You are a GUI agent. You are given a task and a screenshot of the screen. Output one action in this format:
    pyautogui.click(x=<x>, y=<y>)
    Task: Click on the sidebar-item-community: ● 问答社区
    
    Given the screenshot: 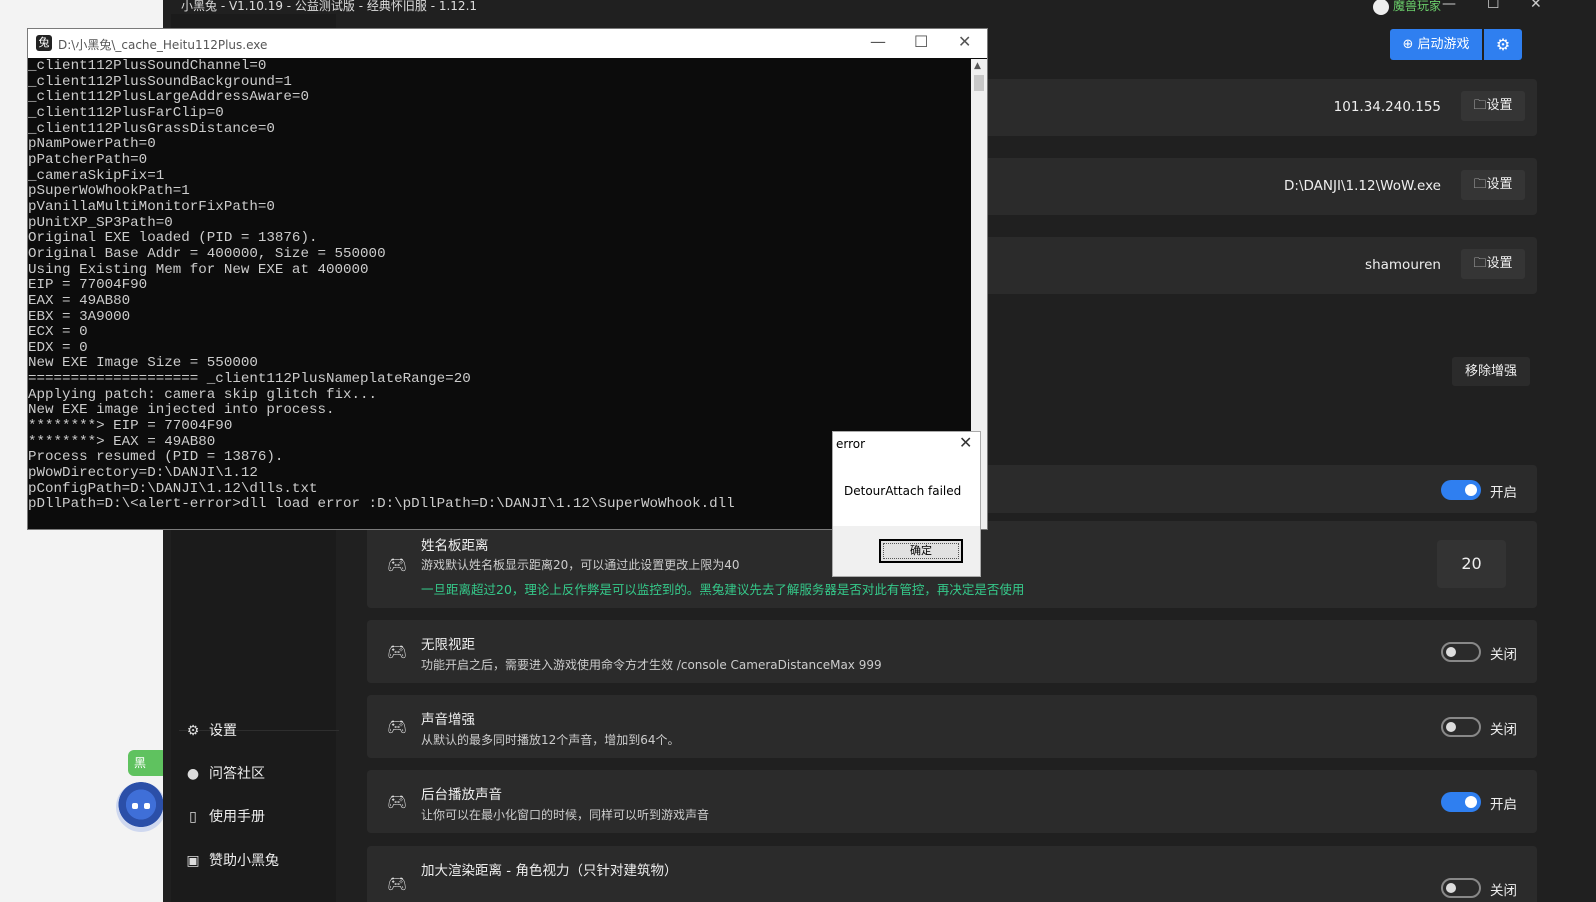 What is the action you would take?
    pyautogui.click(x=260, y=774)
    